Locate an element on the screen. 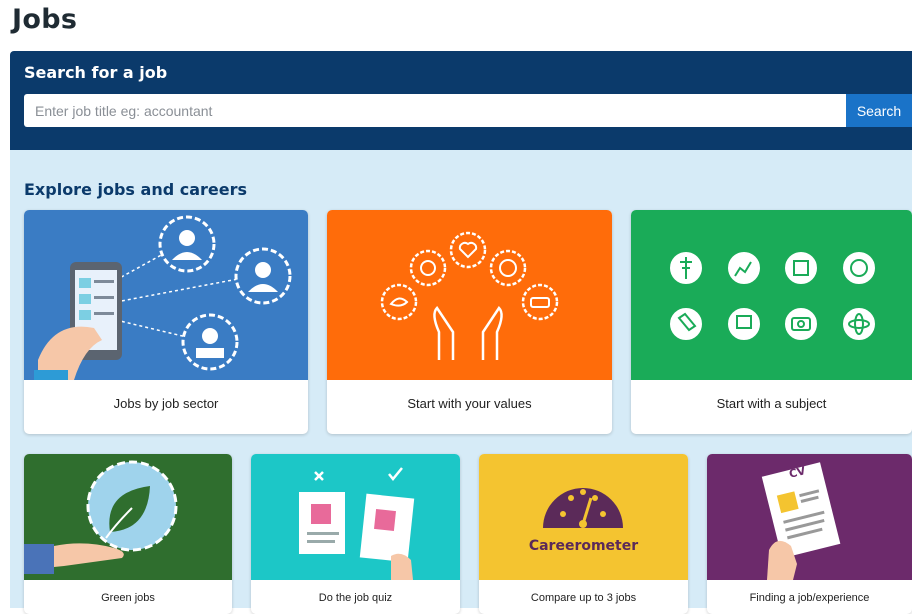 The width and height of the screenshot is (912, 614). explore-heading: Explore jobs and careers is located at coordinates (136, 189).